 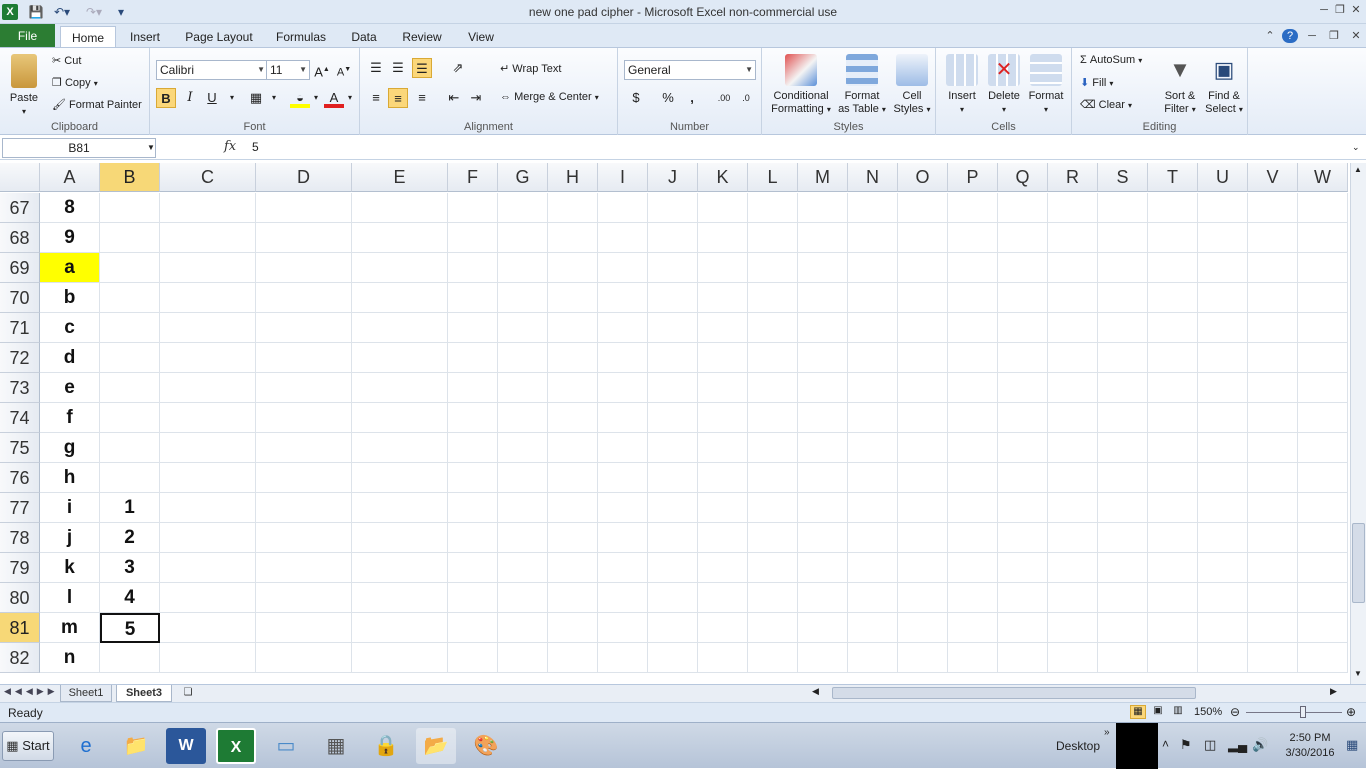 What do you see at coordinates (31, 691) in the screenshot?
I see `sheet-nav-icons: ◀◀◀▶▶` at bounding box center [31, 691].